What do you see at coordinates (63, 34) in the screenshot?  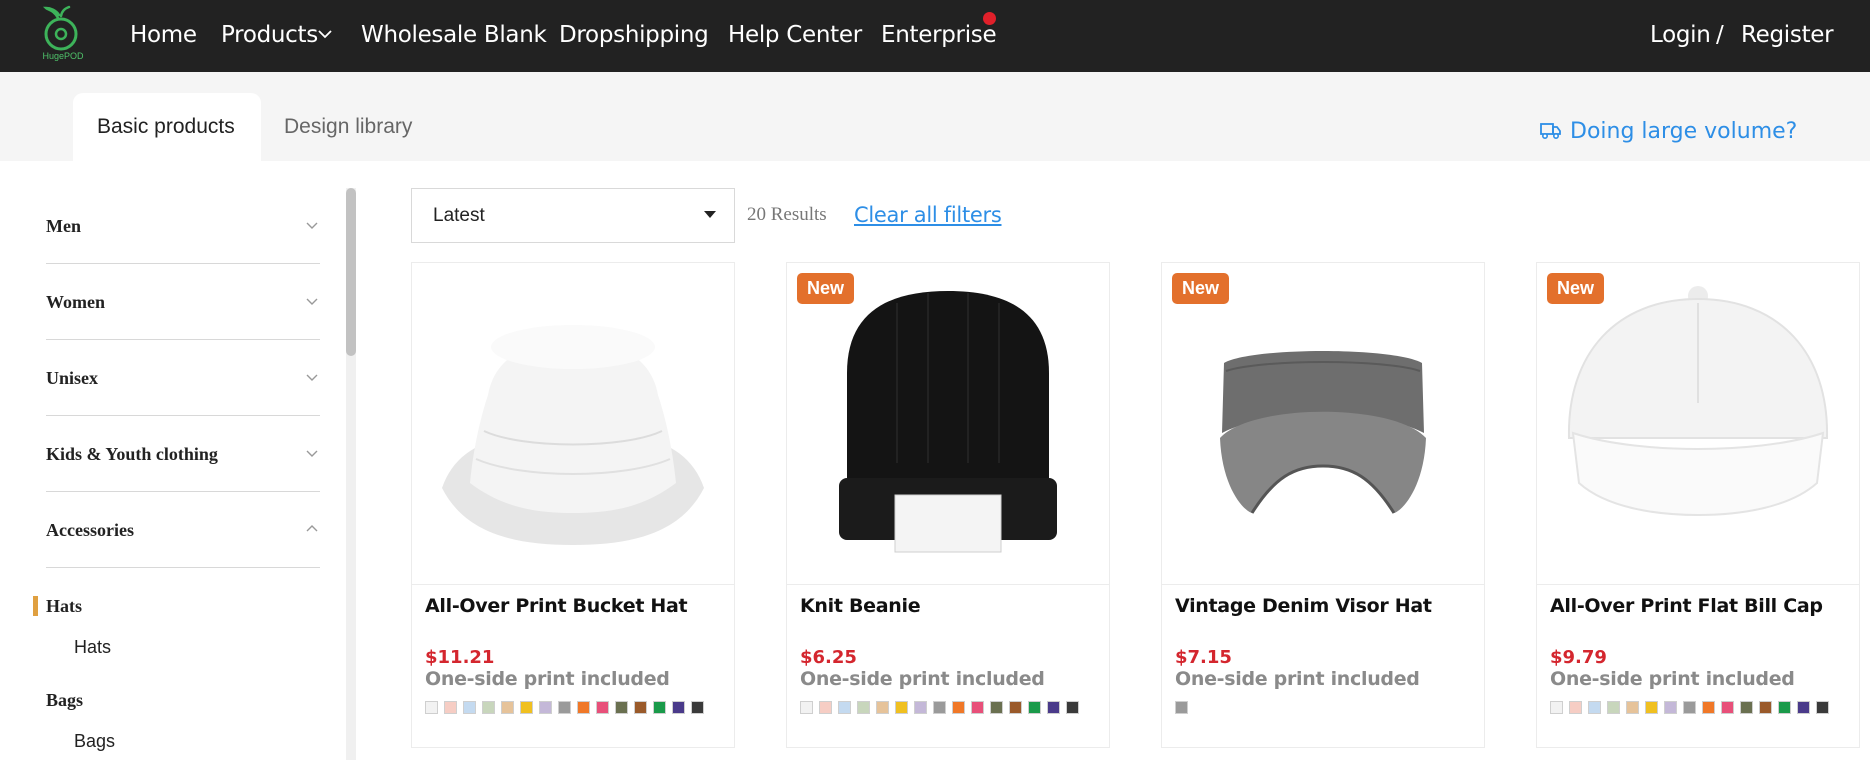 I see `hugepod-logo: HugePOD` at bounding box center [63, 34].